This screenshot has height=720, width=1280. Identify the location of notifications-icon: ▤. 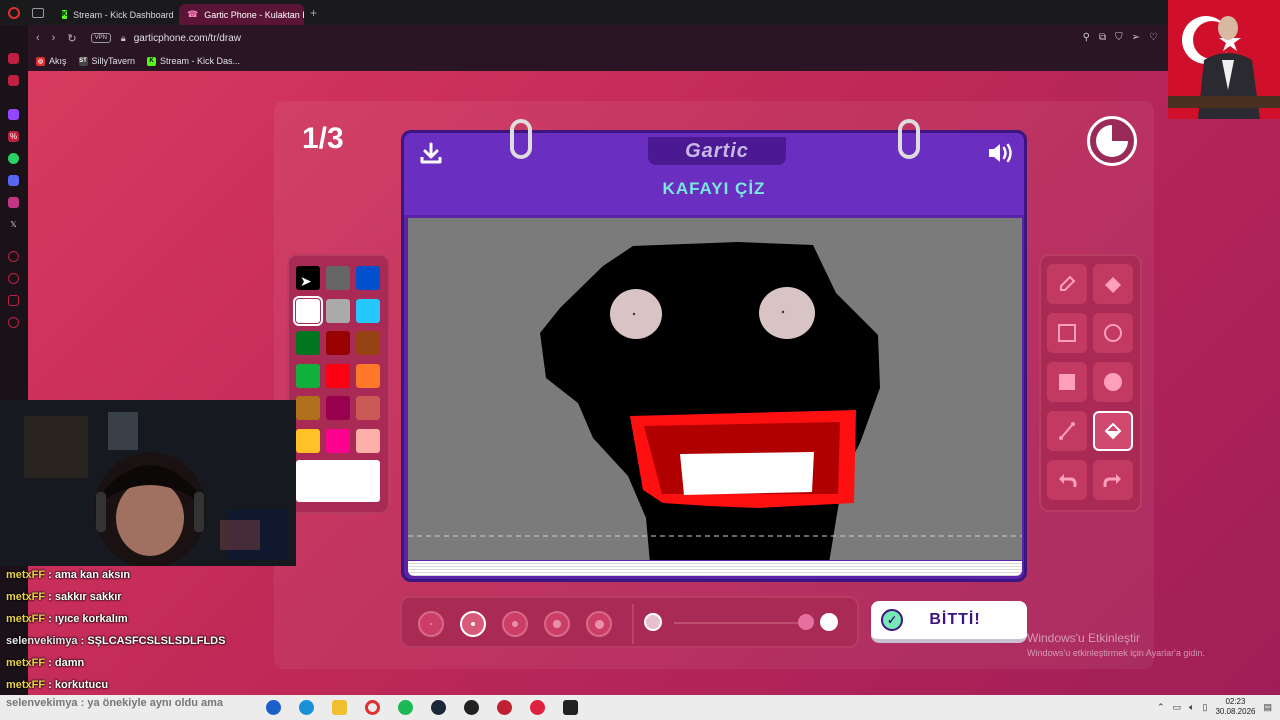
(1267, 707).